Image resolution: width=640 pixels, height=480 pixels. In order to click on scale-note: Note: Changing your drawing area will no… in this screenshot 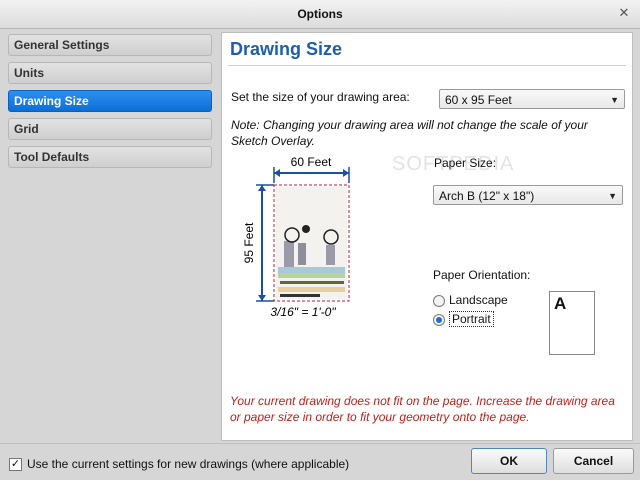, I will do `click(409, 133)`.